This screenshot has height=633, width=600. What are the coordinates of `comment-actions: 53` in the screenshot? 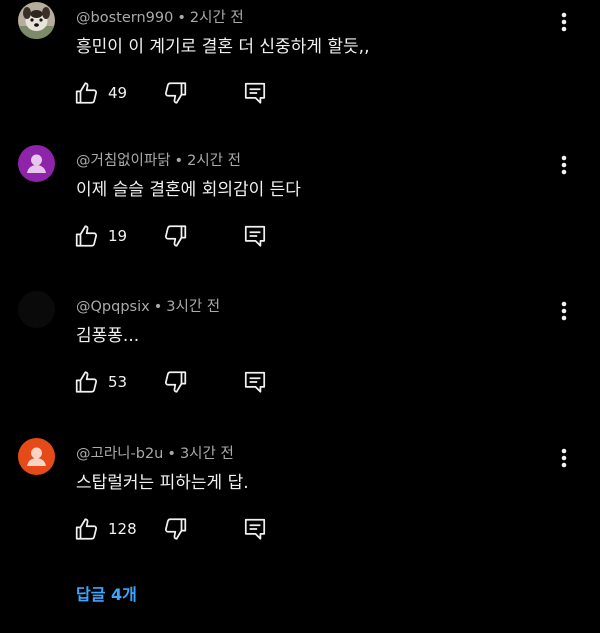 It's located at (180, 383).